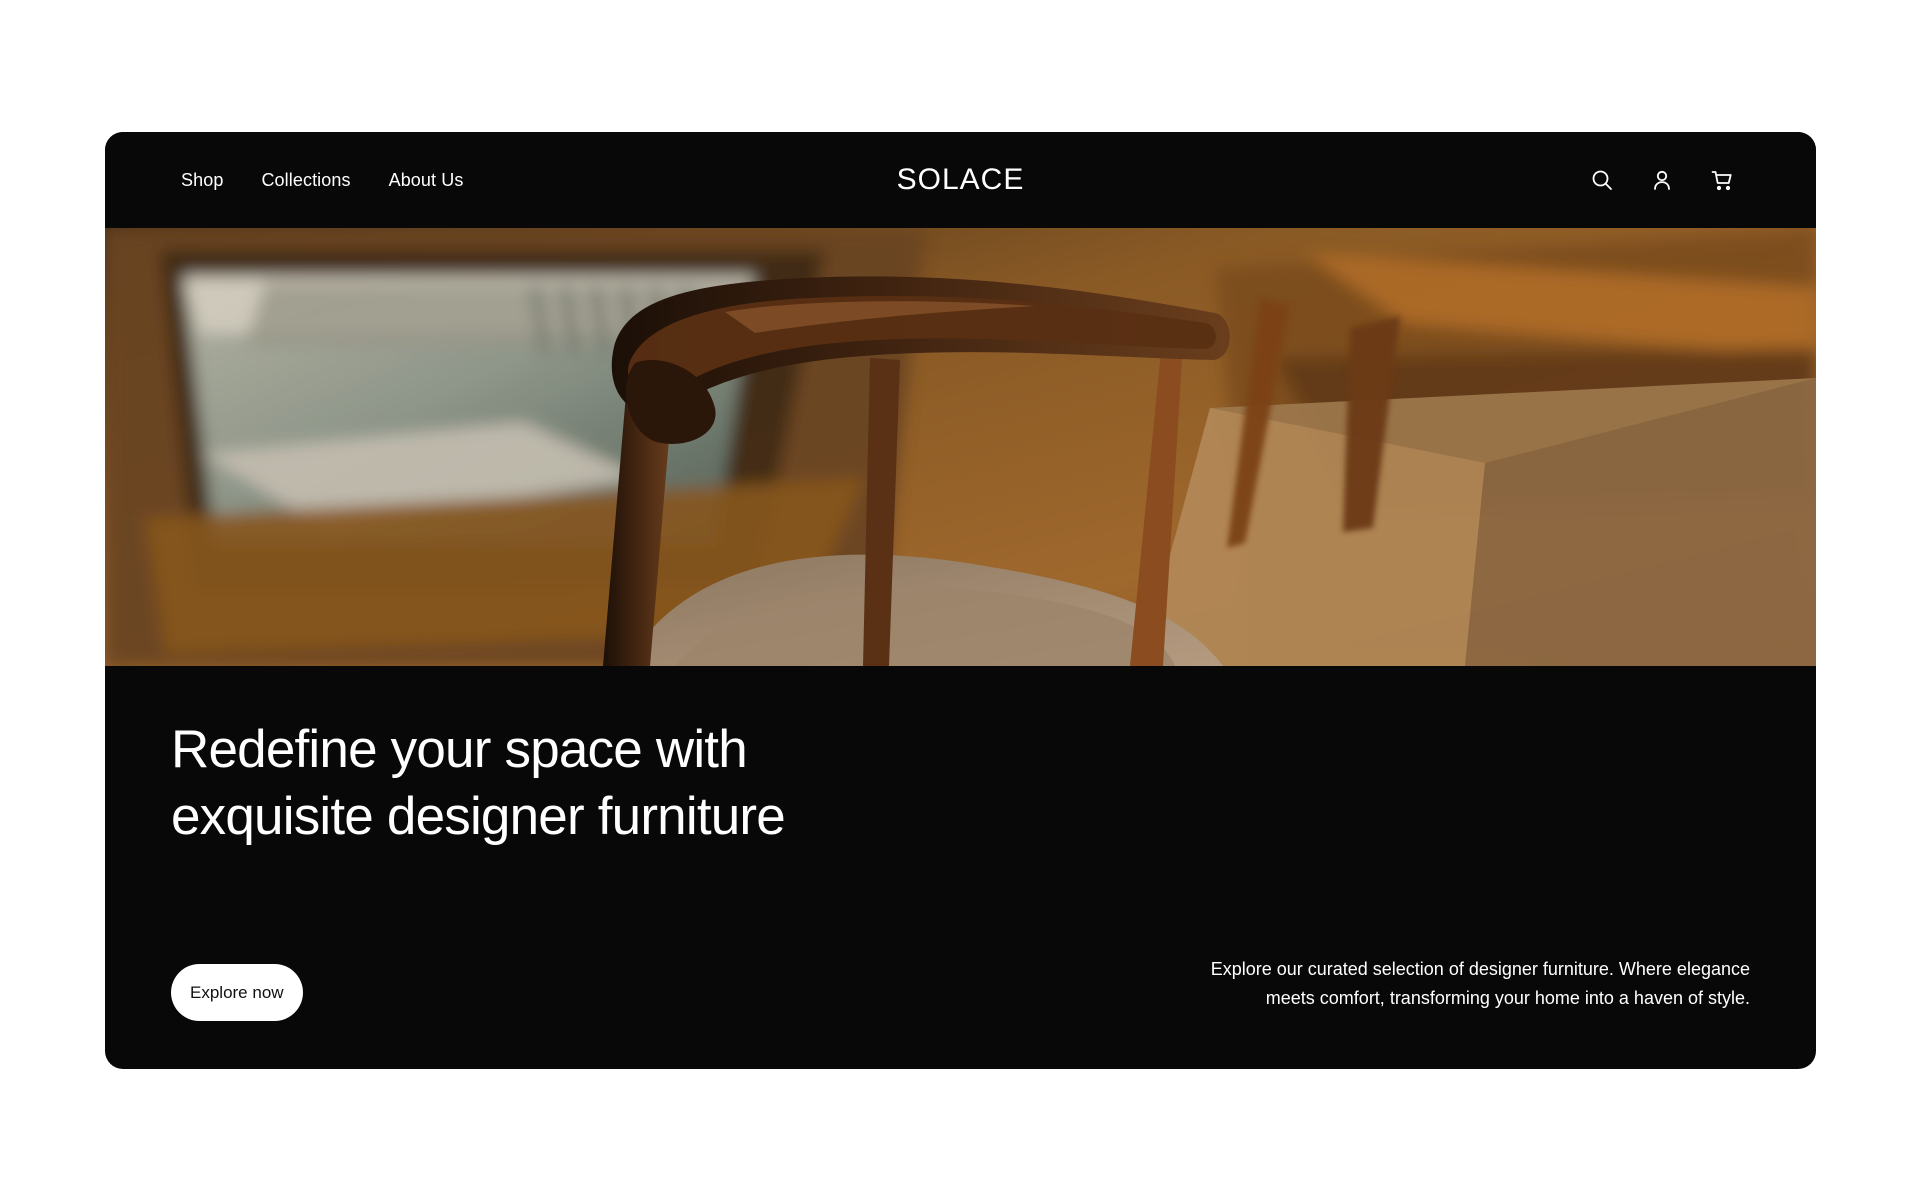 The height and width of the screenshot is (1200, 1920). I want to click on nav-link-shop: Shop, so click(202, 180).